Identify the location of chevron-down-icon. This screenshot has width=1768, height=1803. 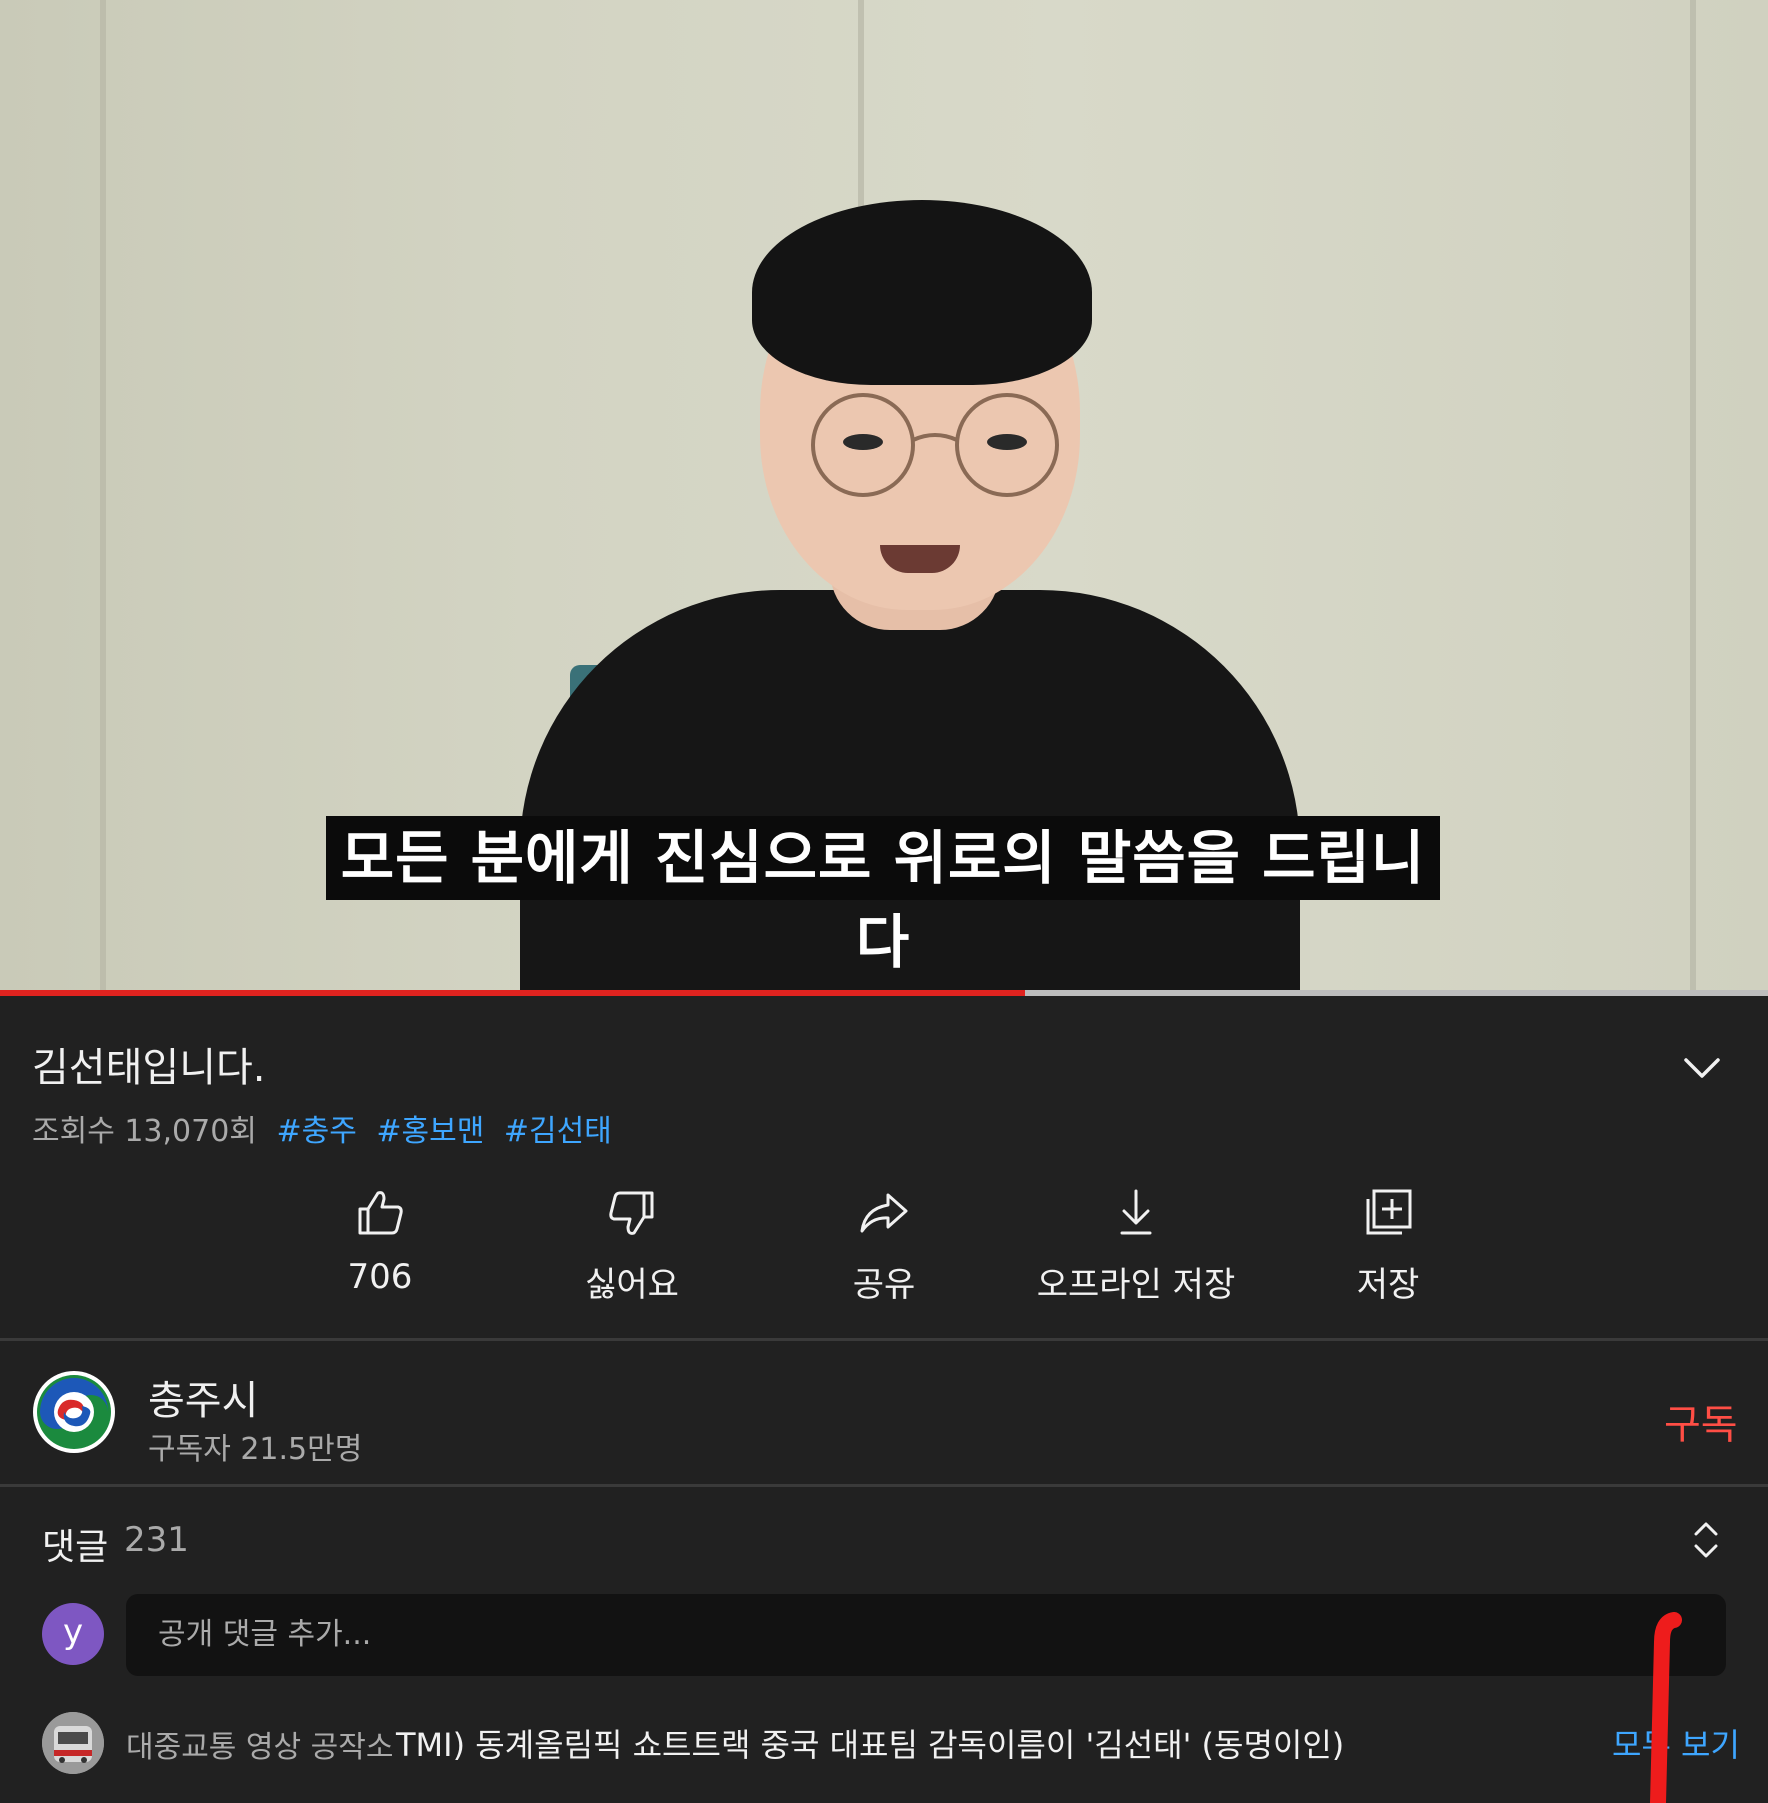
(1702, 1068).